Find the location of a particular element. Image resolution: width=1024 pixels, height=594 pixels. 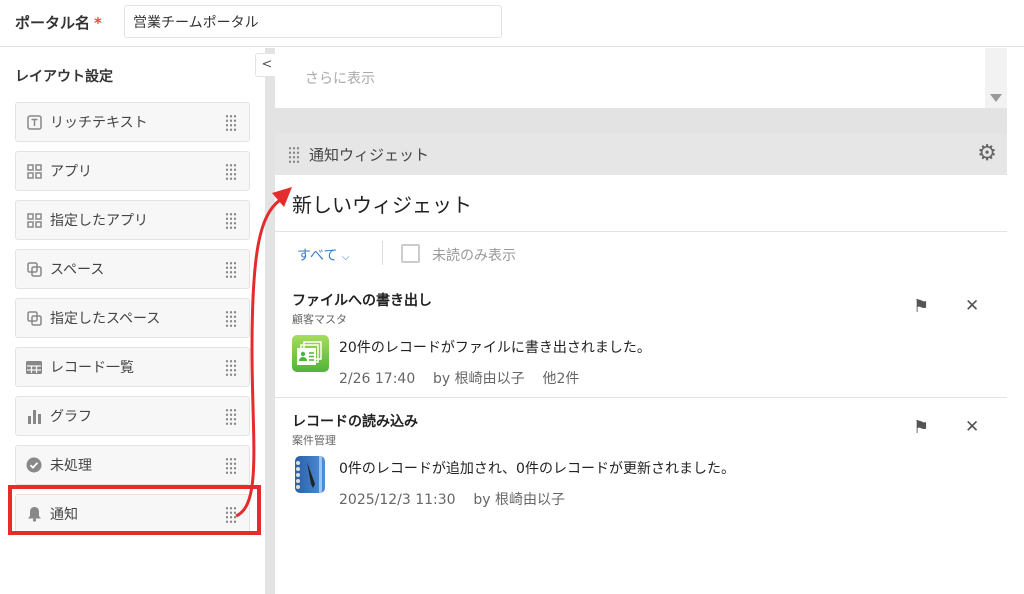

item-label: アプリ is located at coordinates (71, 172).